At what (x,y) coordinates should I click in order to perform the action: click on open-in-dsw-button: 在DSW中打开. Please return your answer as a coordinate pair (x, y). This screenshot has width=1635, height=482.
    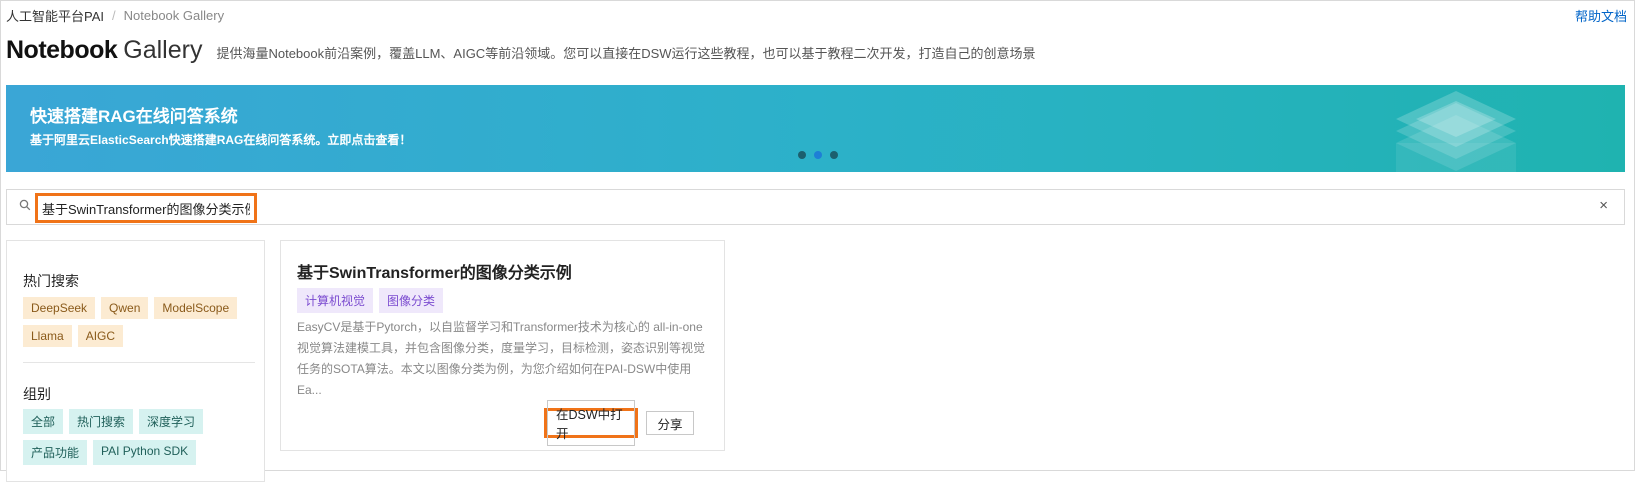
    Looking at the image, I should click on (591, 423).